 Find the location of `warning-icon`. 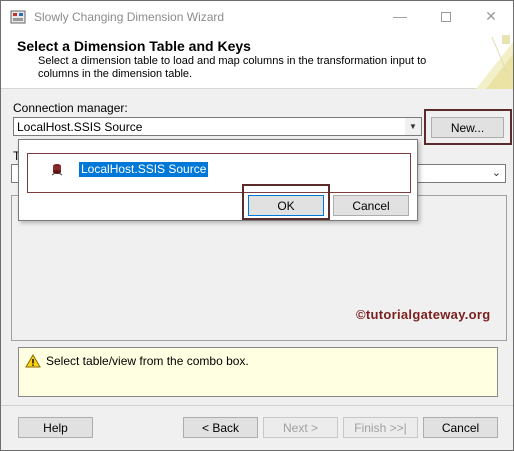

warning-icon is located at coordinates (33, 361).